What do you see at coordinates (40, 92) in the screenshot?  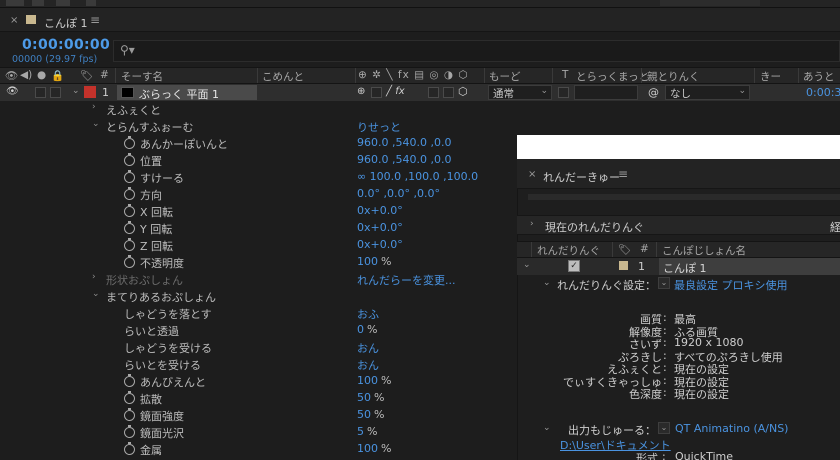 I see `solo-toggle` at bounding box center [40, 92].